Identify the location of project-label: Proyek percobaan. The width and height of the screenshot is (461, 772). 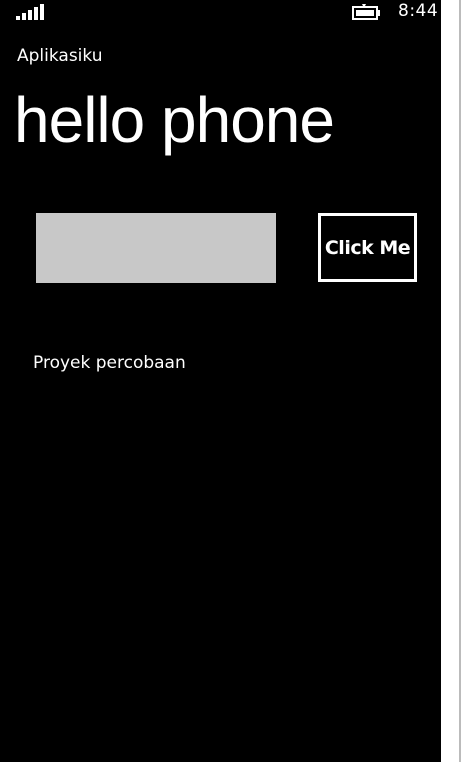
(109, 363).